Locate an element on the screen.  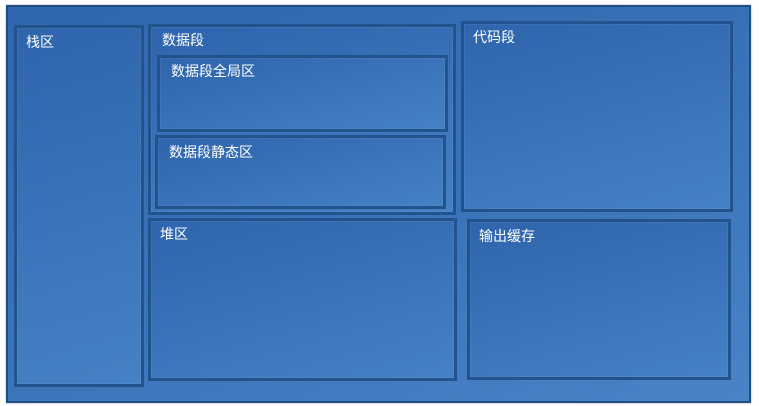
output-buffer-region: 输出缓存 is located at coordinates (599, 299).